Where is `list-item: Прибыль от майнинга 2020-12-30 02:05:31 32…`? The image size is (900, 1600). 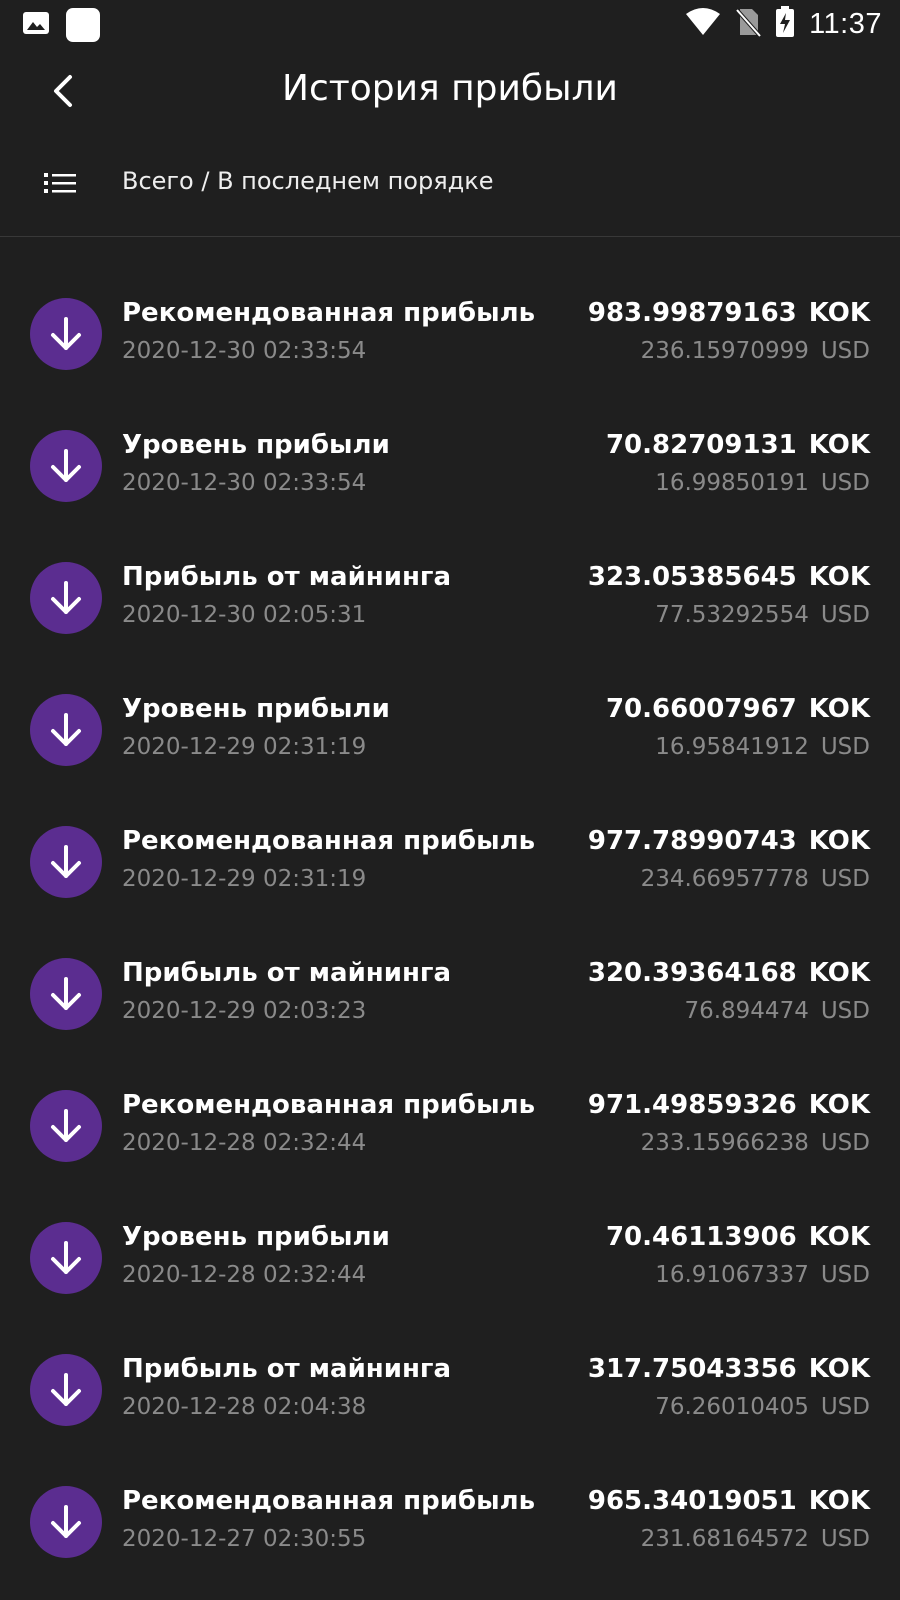 list-item: Прибыль от майнинга 2020-12-30 02:05:31 32… is located at coordinates (450, 598).